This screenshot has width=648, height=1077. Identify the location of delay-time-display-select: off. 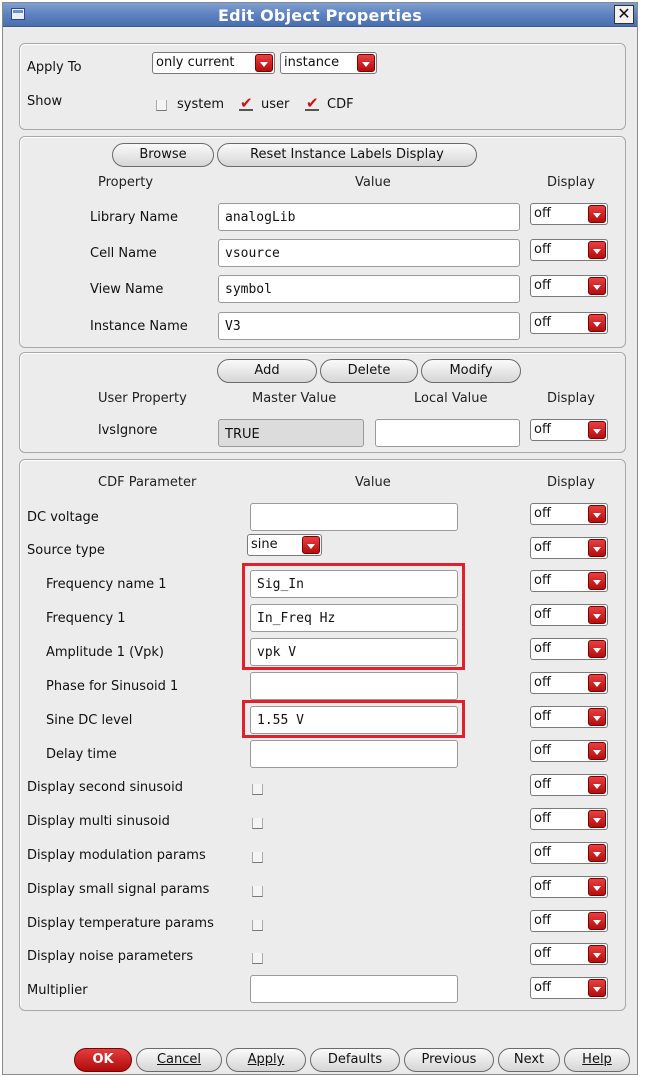
(569, 751).